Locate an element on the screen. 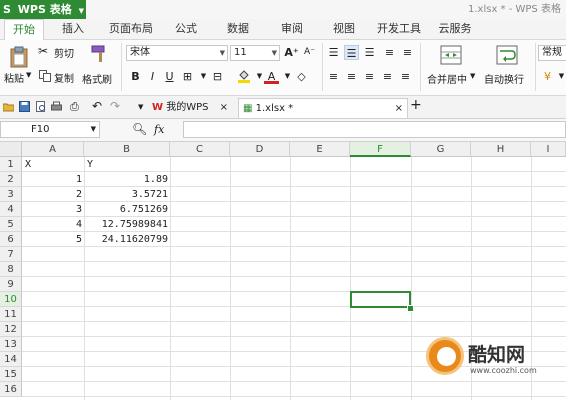  print-icon is located at coordinates (56, 106).